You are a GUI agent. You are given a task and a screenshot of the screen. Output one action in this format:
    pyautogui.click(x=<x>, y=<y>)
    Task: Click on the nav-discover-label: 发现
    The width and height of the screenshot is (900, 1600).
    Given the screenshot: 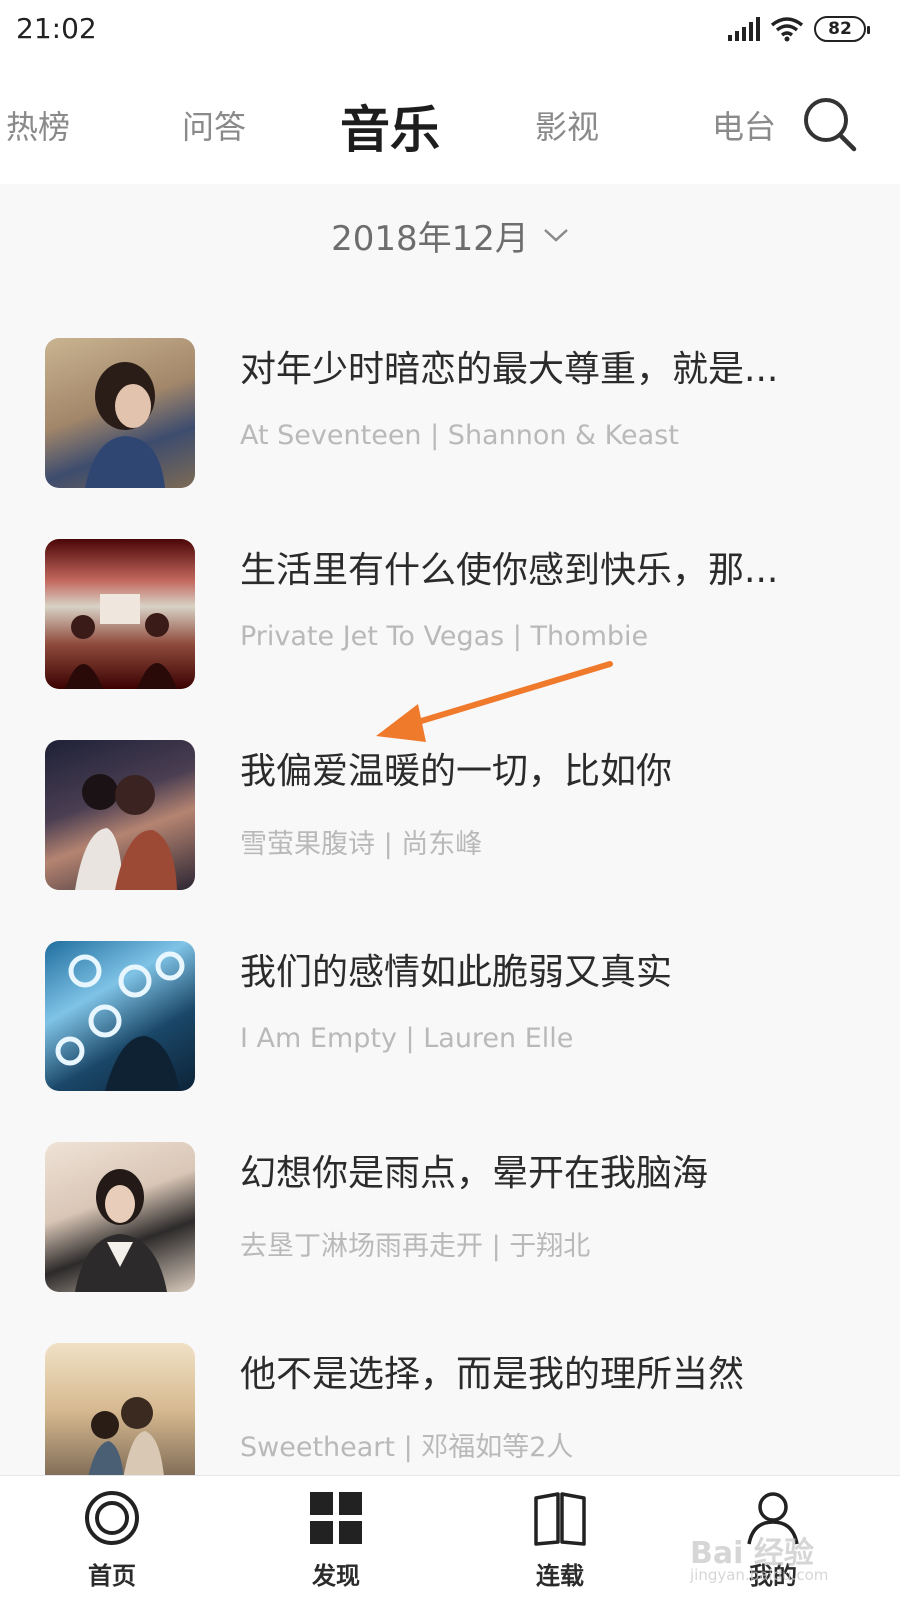 What is the action you would take?
    pyautogui.click(x=336, y=1576)
    